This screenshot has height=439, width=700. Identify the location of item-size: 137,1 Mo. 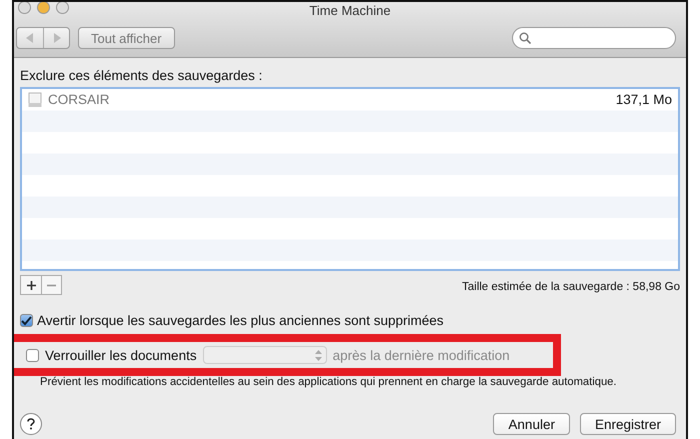
(644, 99).